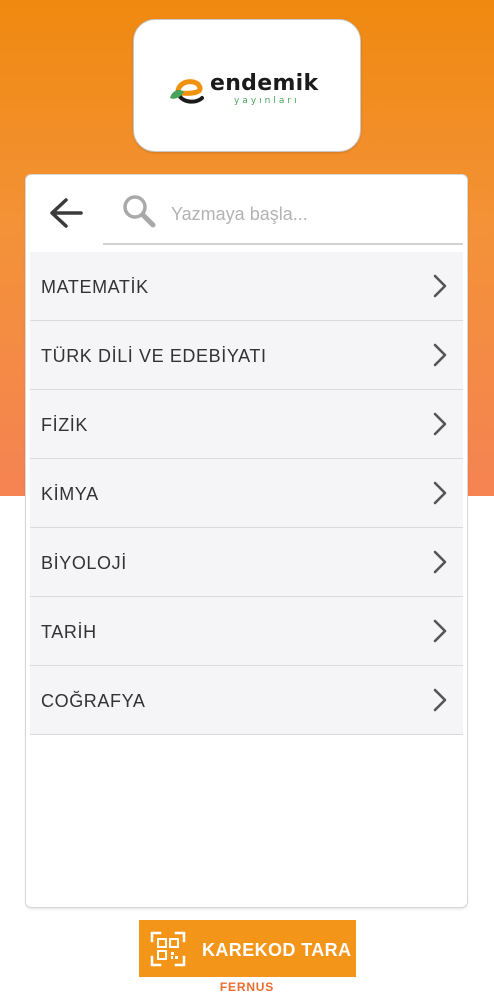 Image resolution: width=494 pixels, height=1000 pixels. Describe the element at coordinates (154, 356) in the screenshot. I see `subject-label: TÜRK DİLİ VE EDEBİYATI` at that location.